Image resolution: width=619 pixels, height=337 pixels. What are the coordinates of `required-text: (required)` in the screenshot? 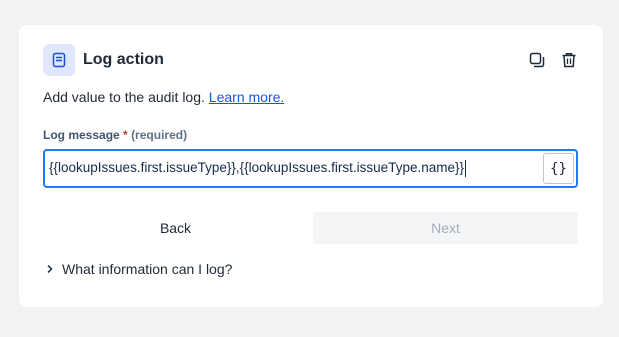 It's located at (159, 135).